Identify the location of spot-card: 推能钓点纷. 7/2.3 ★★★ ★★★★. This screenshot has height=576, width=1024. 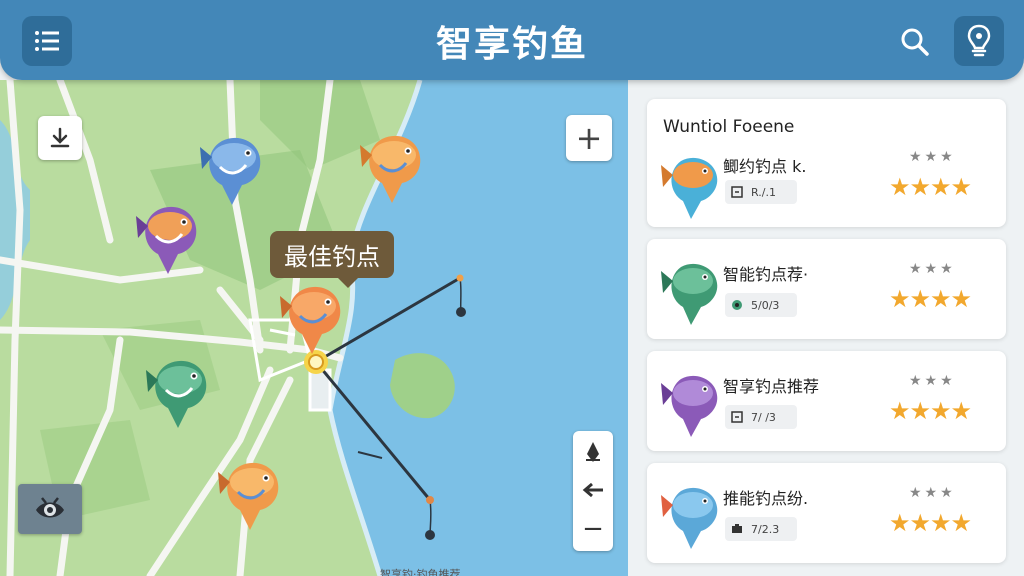
(826, 513).